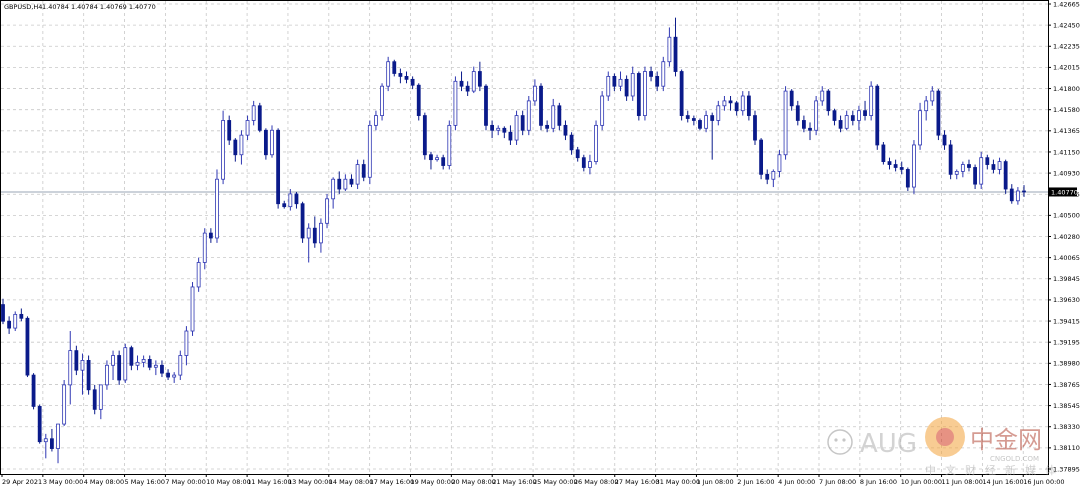 The height and width of the screenshot is (490, 1080). I want to click on watermark-text: AUG, so click(888, 444).